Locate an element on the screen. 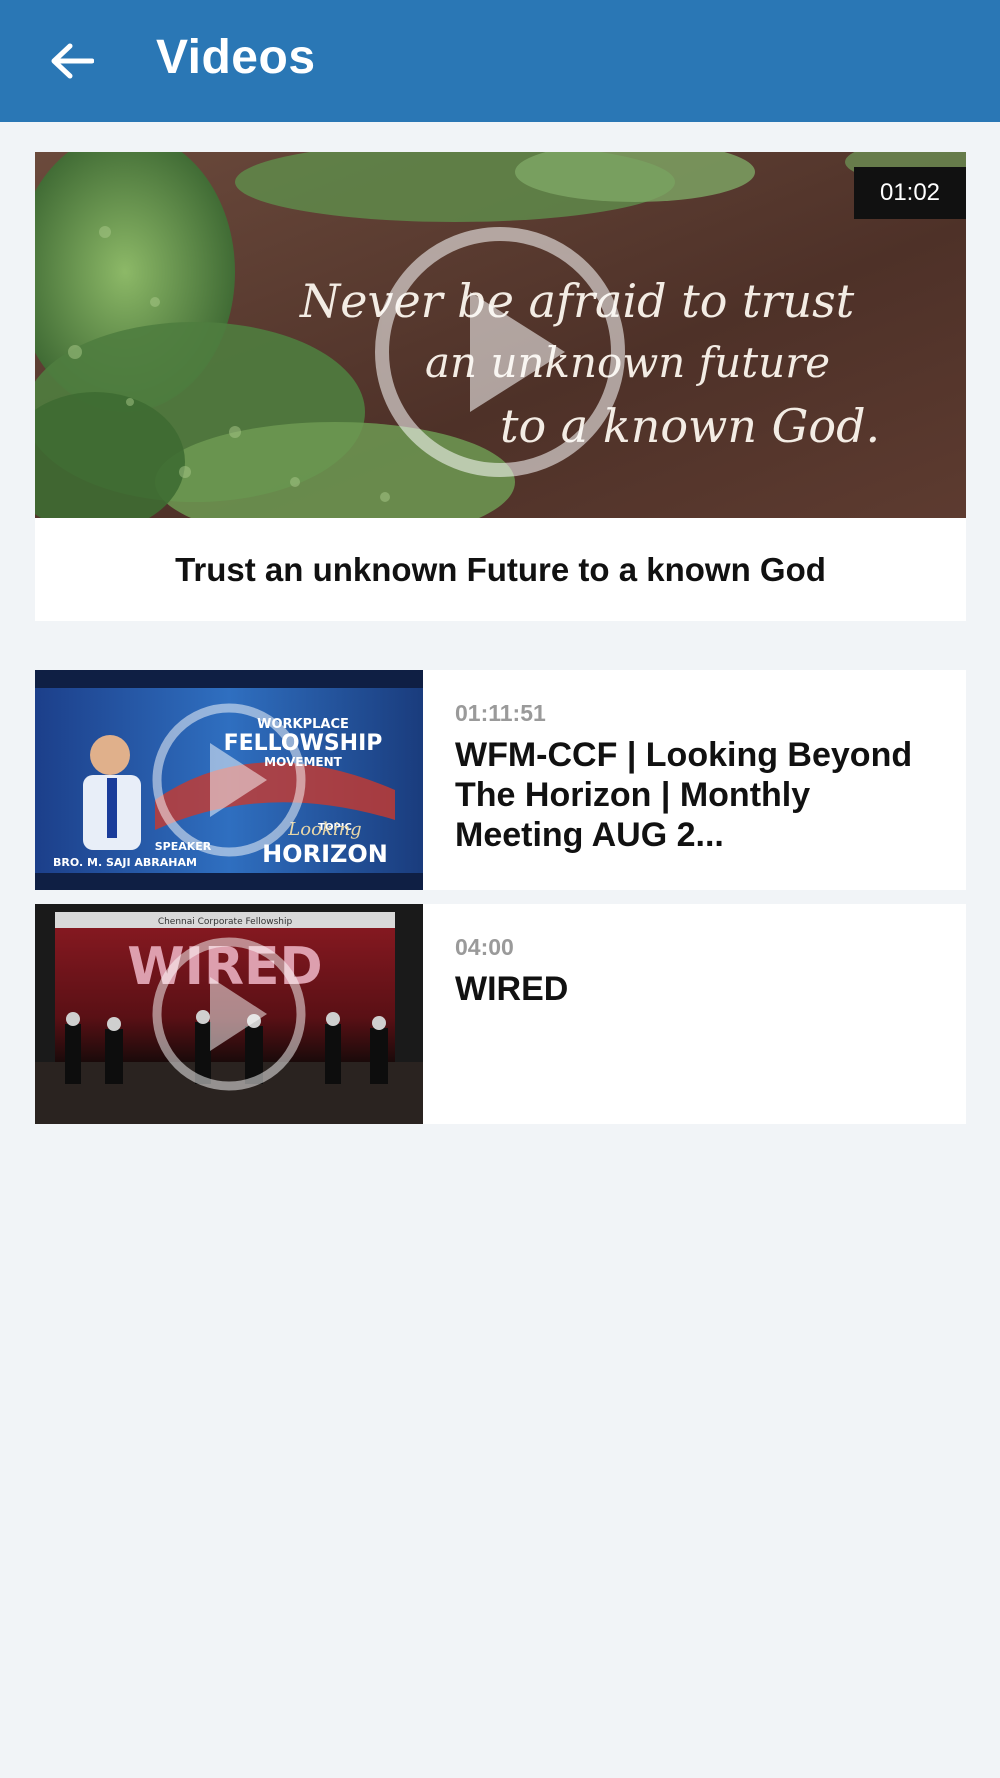  app-bar: Videos is located at coordinates (500, 61).